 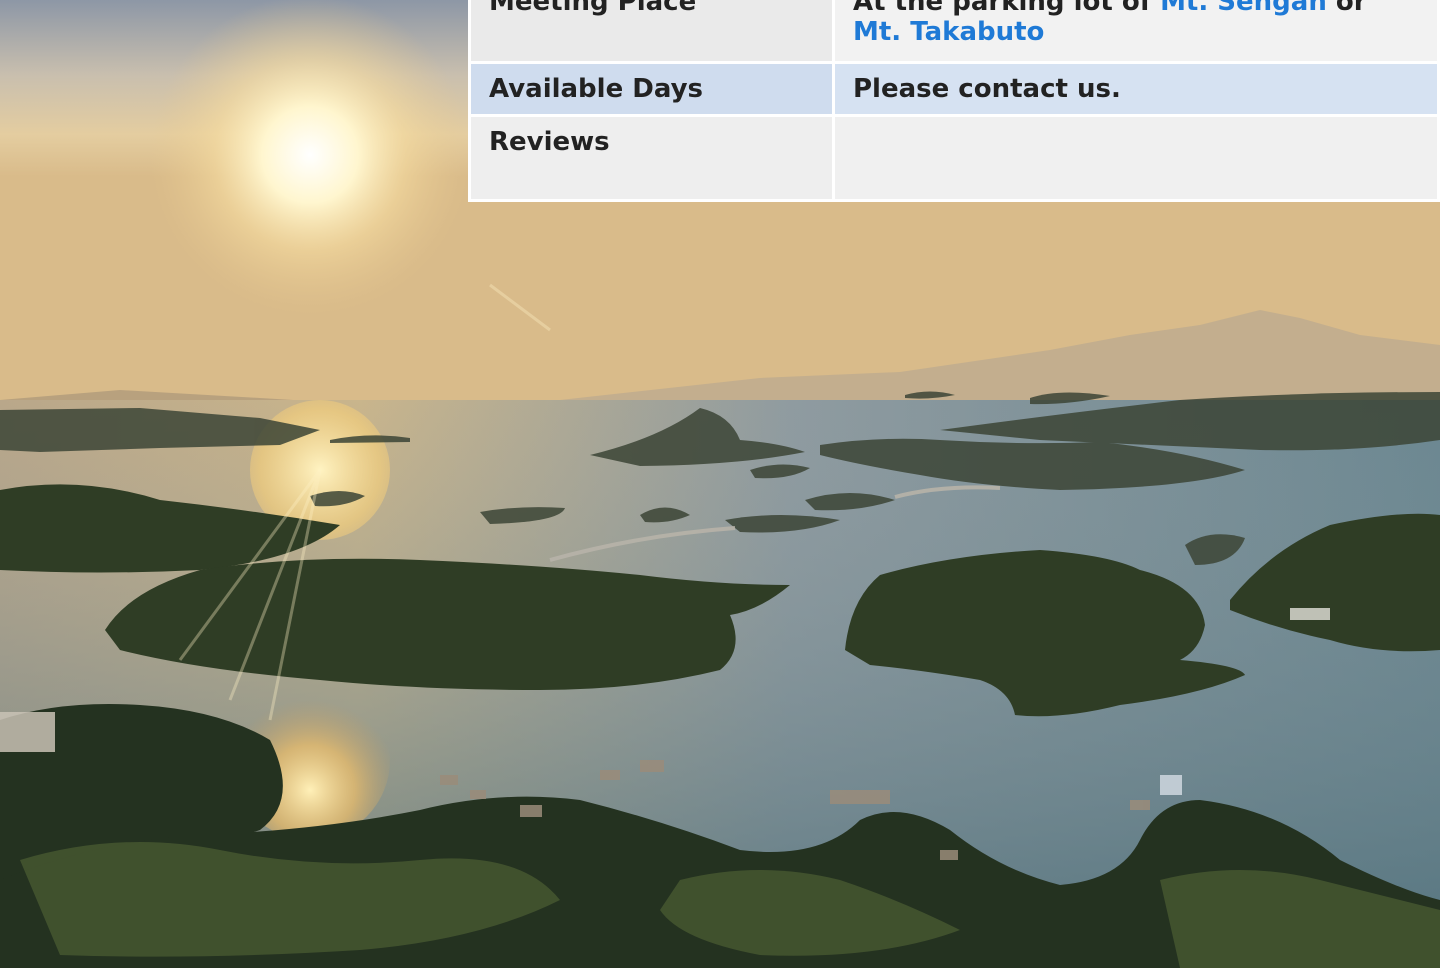 I want to click on available-days-row: Available Days Please contact us., so click(x=954, y=89).